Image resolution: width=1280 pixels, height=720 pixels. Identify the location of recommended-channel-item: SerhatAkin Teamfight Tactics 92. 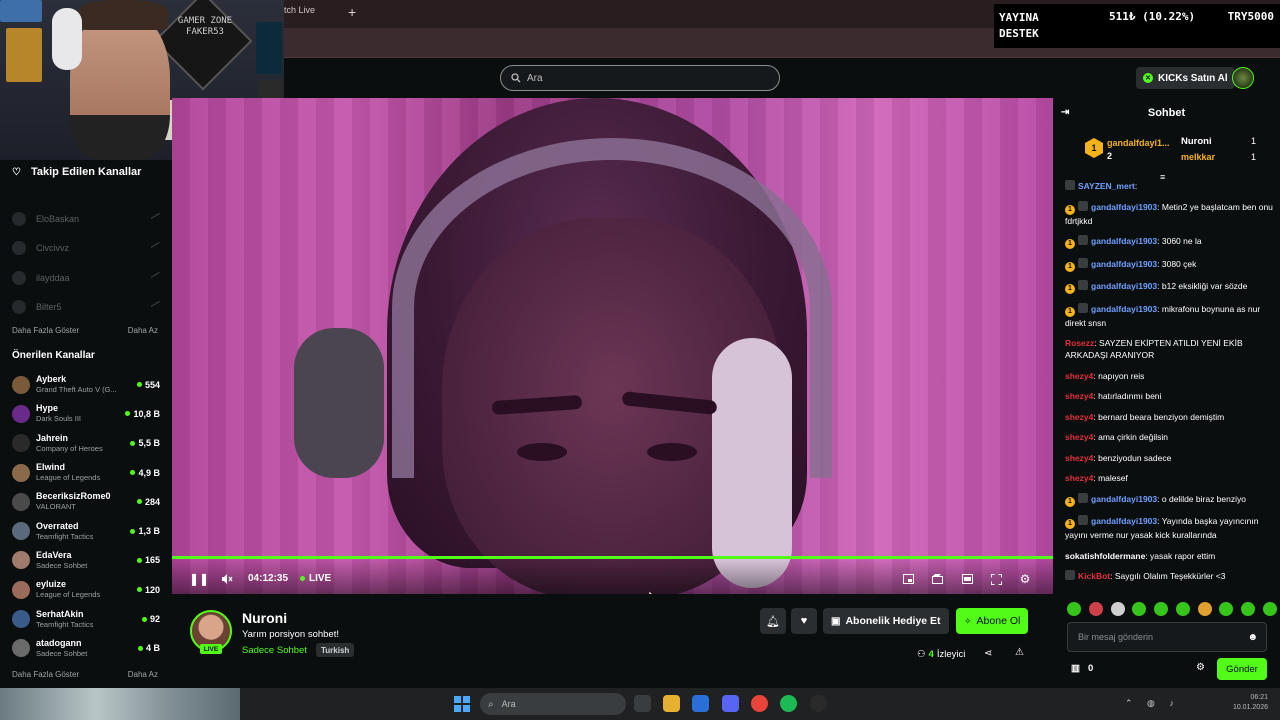
(86, 618).